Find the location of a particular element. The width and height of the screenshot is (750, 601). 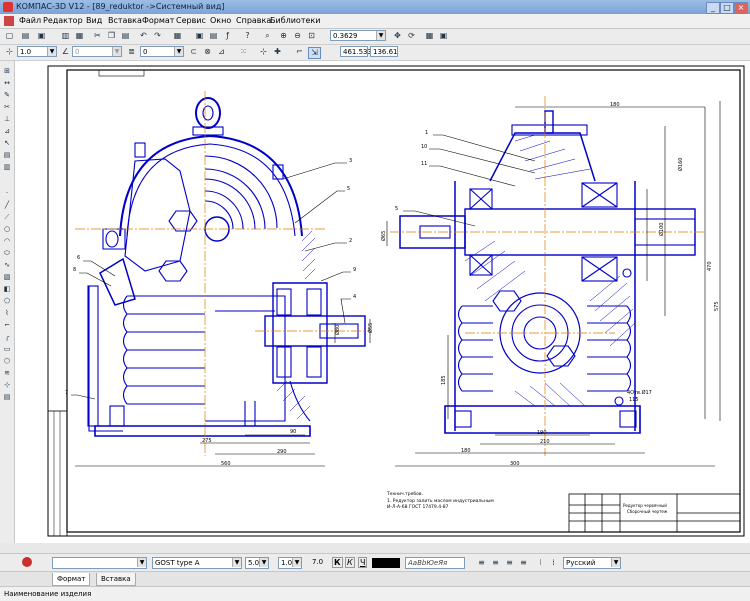

variables-icon: ƒ is located at coordinates (227, 36).